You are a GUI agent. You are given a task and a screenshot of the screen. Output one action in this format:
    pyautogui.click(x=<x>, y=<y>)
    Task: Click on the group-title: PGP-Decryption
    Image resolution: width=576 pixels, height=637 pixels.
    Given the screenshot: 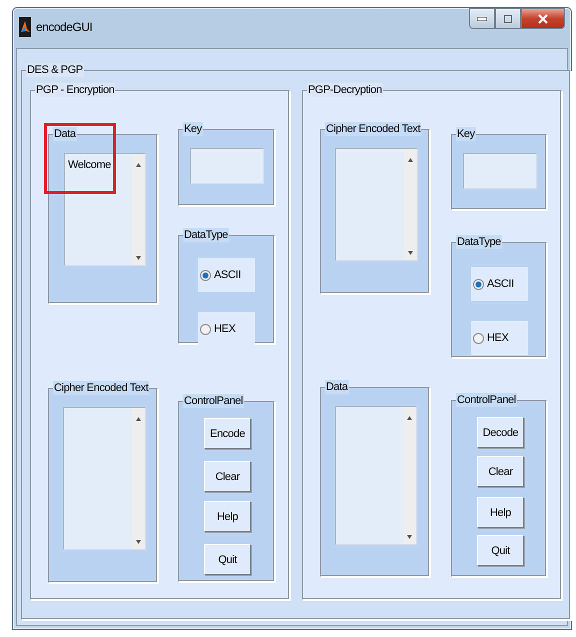 What is the action you would take?
    pyautogui.click(x=345, y=90)
    